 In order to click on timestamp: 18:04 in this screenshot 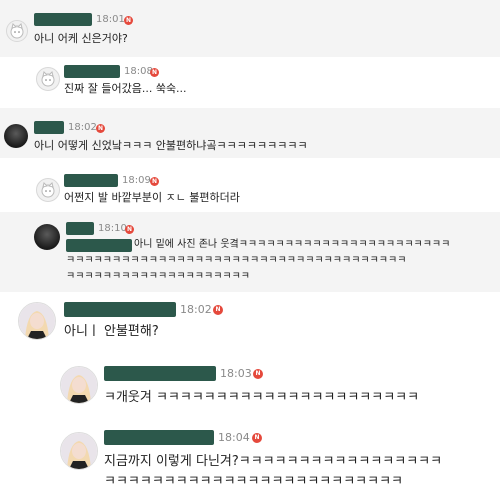, I will do `click(234, 437)`.